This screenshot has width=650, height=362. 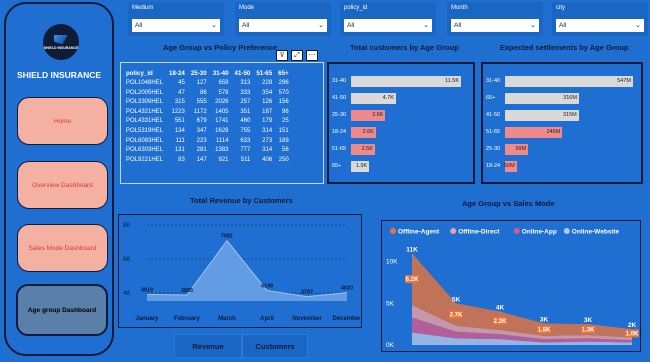 What do you see at coordinates (178, 111) in the screenshot?
I see `table-cell: 1223` at bounding box center [178, 111].